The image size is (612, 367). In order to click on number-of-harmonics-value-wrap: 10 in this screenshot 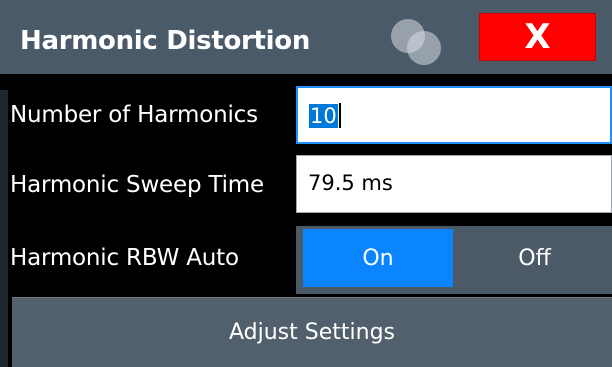, I will do `click(325, 115)`.